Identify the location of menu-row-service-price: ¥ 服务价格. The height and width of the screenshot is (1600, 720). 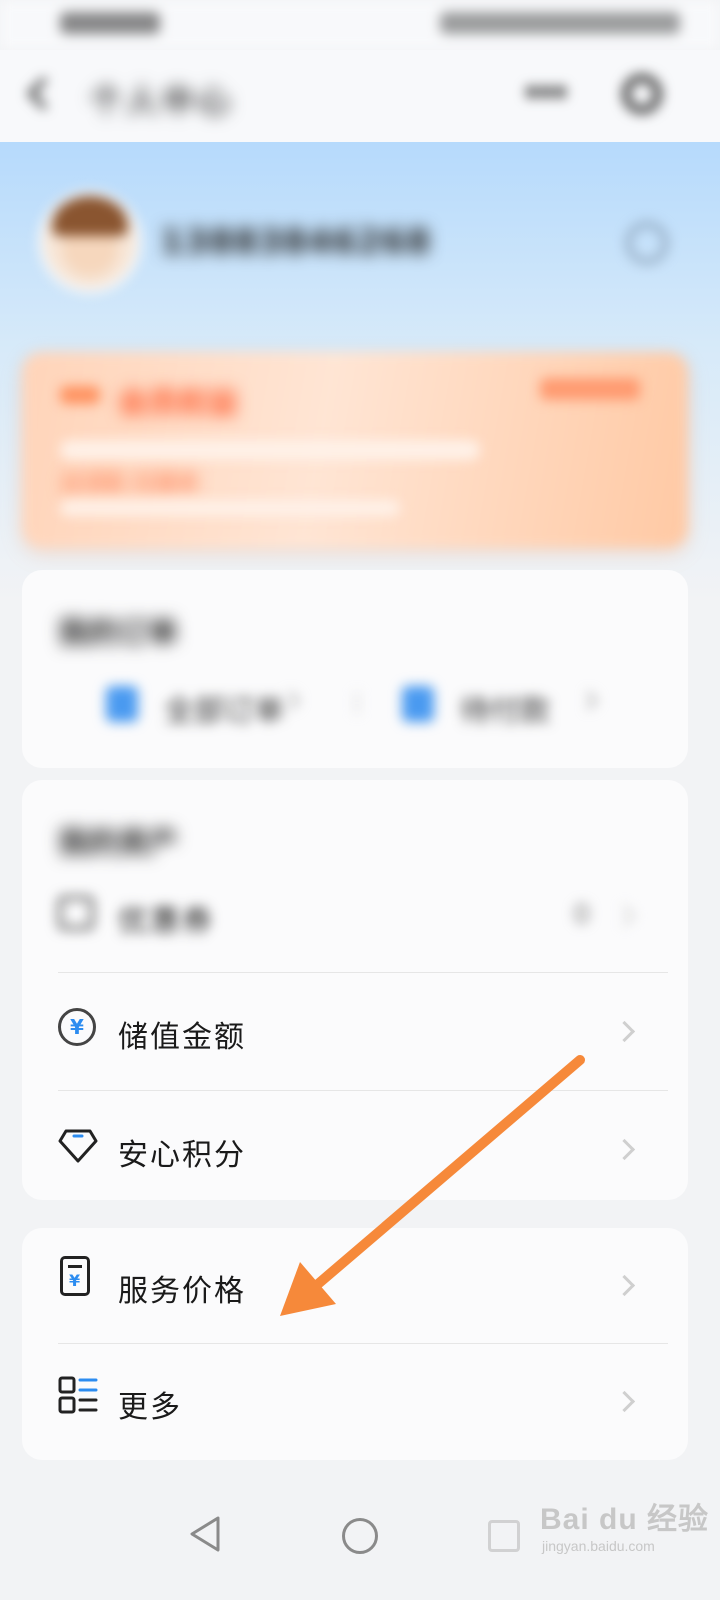
(363, 1286).